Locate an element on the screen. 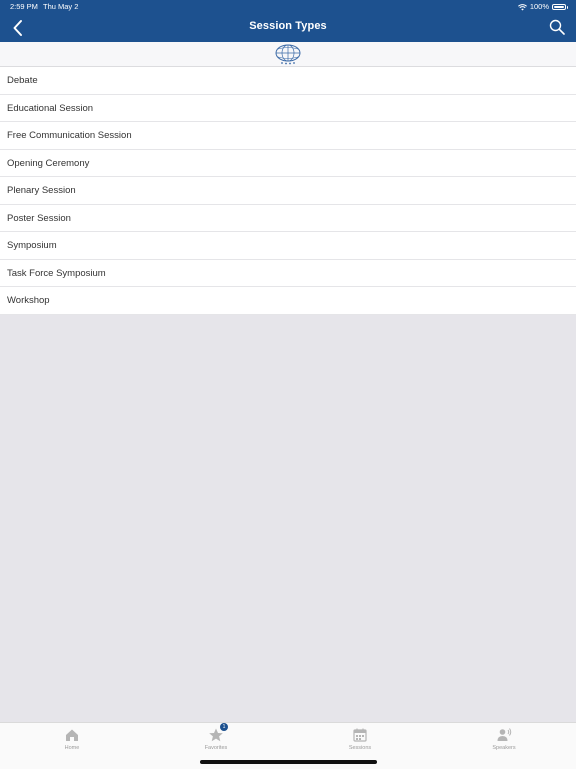 The height and width of the screenshot is (769, 576). calendar-icon is located at coordinates (360, 735).